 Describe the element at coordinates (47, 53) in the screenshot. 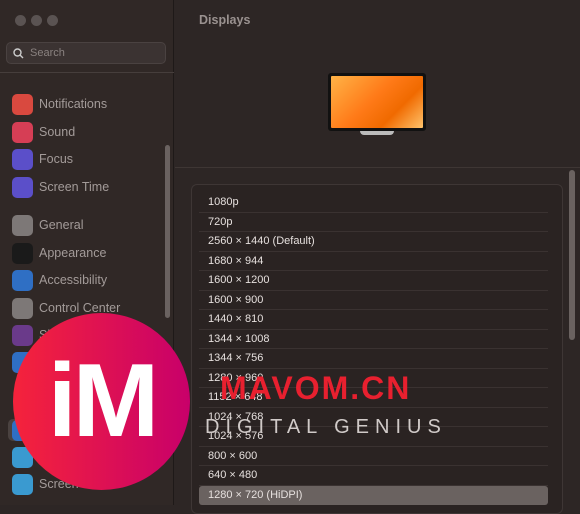

I see `search-placeholder: Search` at that location.